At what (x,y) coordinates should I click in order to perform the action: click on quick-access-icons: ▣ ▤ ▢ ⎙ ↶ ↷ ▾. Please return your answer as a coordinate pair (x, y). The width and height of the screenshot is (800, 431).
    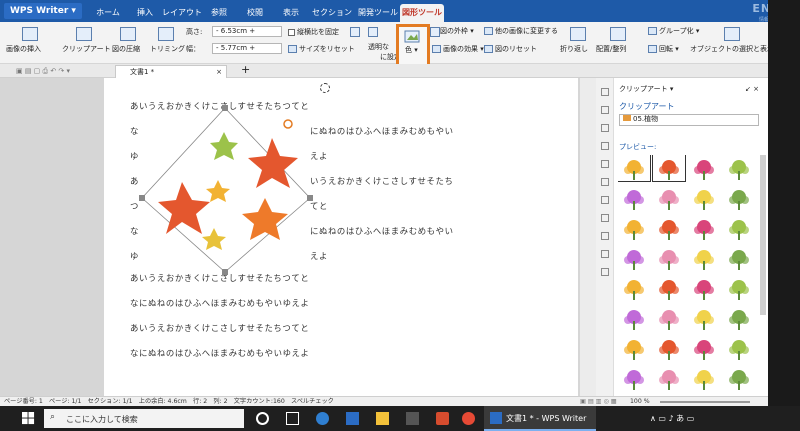
    Looking at the image, I should click on (43, 71).